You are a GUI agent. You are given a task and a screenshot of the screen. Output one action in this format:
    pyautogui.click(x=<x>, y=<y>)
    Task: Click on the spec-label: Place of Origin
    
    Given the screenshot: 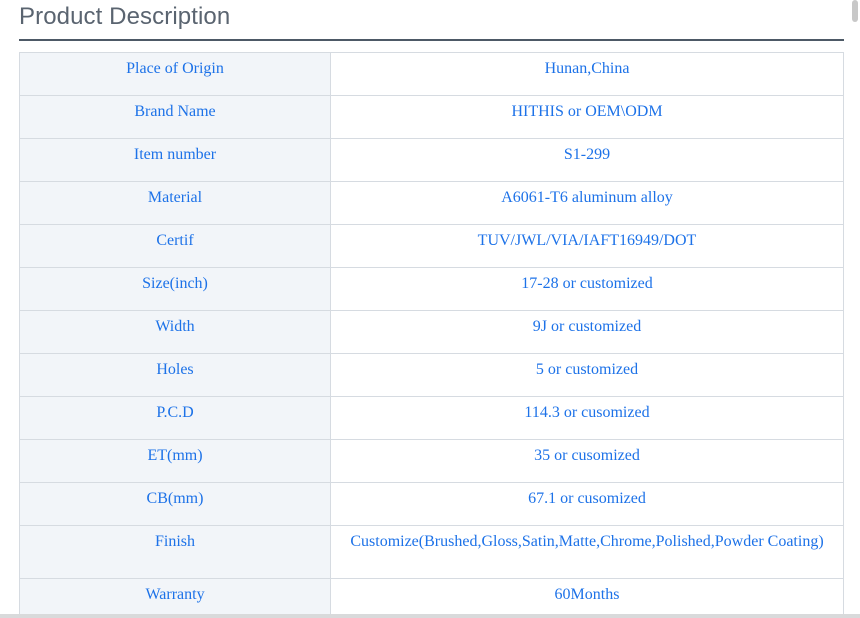 What is the action you would take?
    pyautogui.click(x=175, y=74)
    